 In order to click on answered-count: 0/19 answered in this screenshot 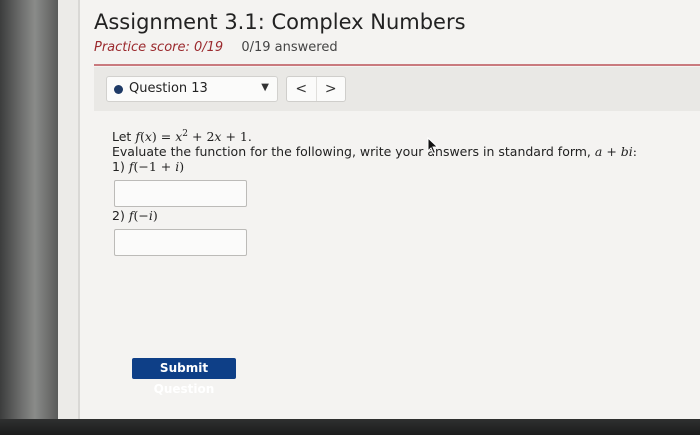, I will do `click(289, 47)`.